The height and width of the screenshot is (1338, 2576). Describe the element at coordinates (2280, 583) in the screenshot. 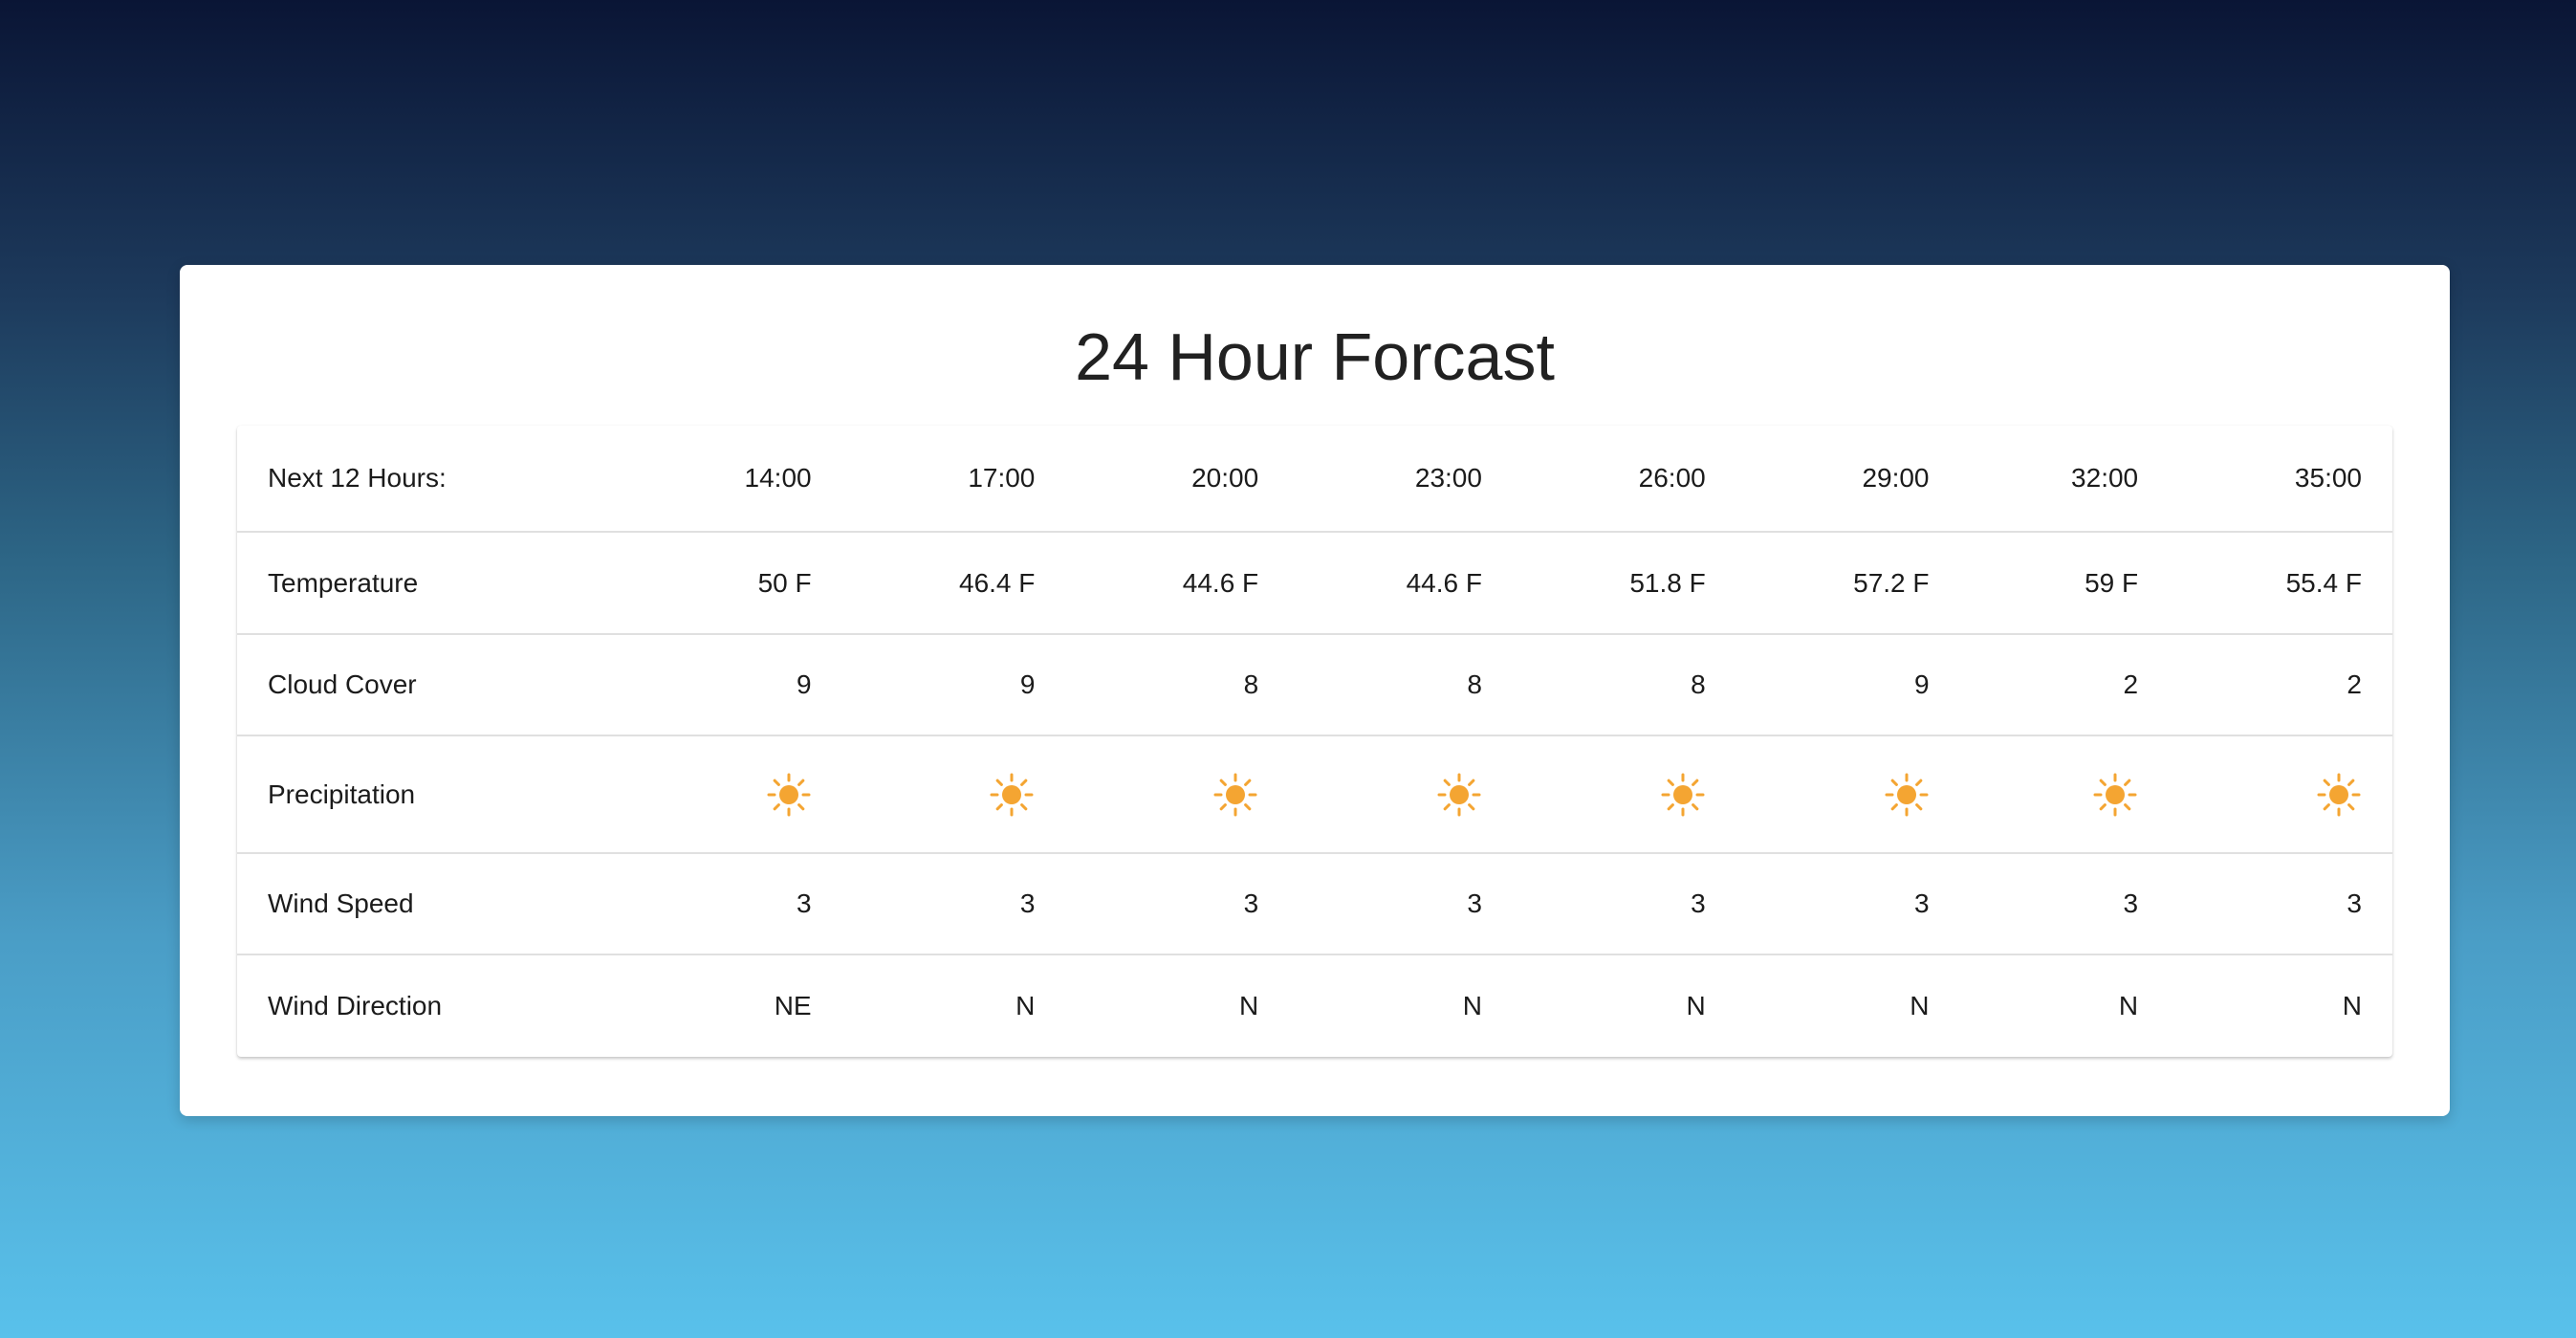

I see `temperature-cell: 55.4 F` at that location.